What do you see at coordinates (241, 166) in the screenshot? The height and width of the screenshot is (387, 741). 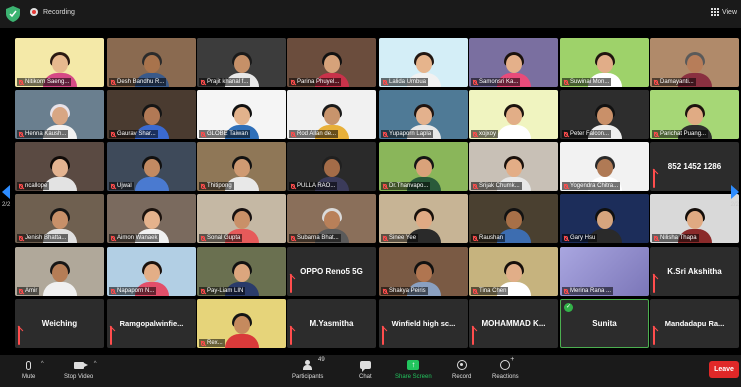 I see `participant-tile: Thitipong` at bounding box center [241, 166].